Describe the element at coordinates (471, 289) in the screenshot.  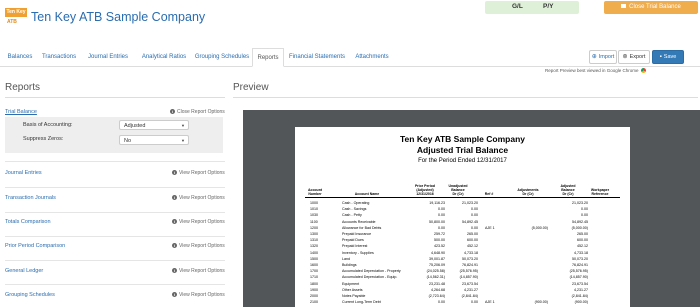
I see `report-cell: 4,231.27` at that location.